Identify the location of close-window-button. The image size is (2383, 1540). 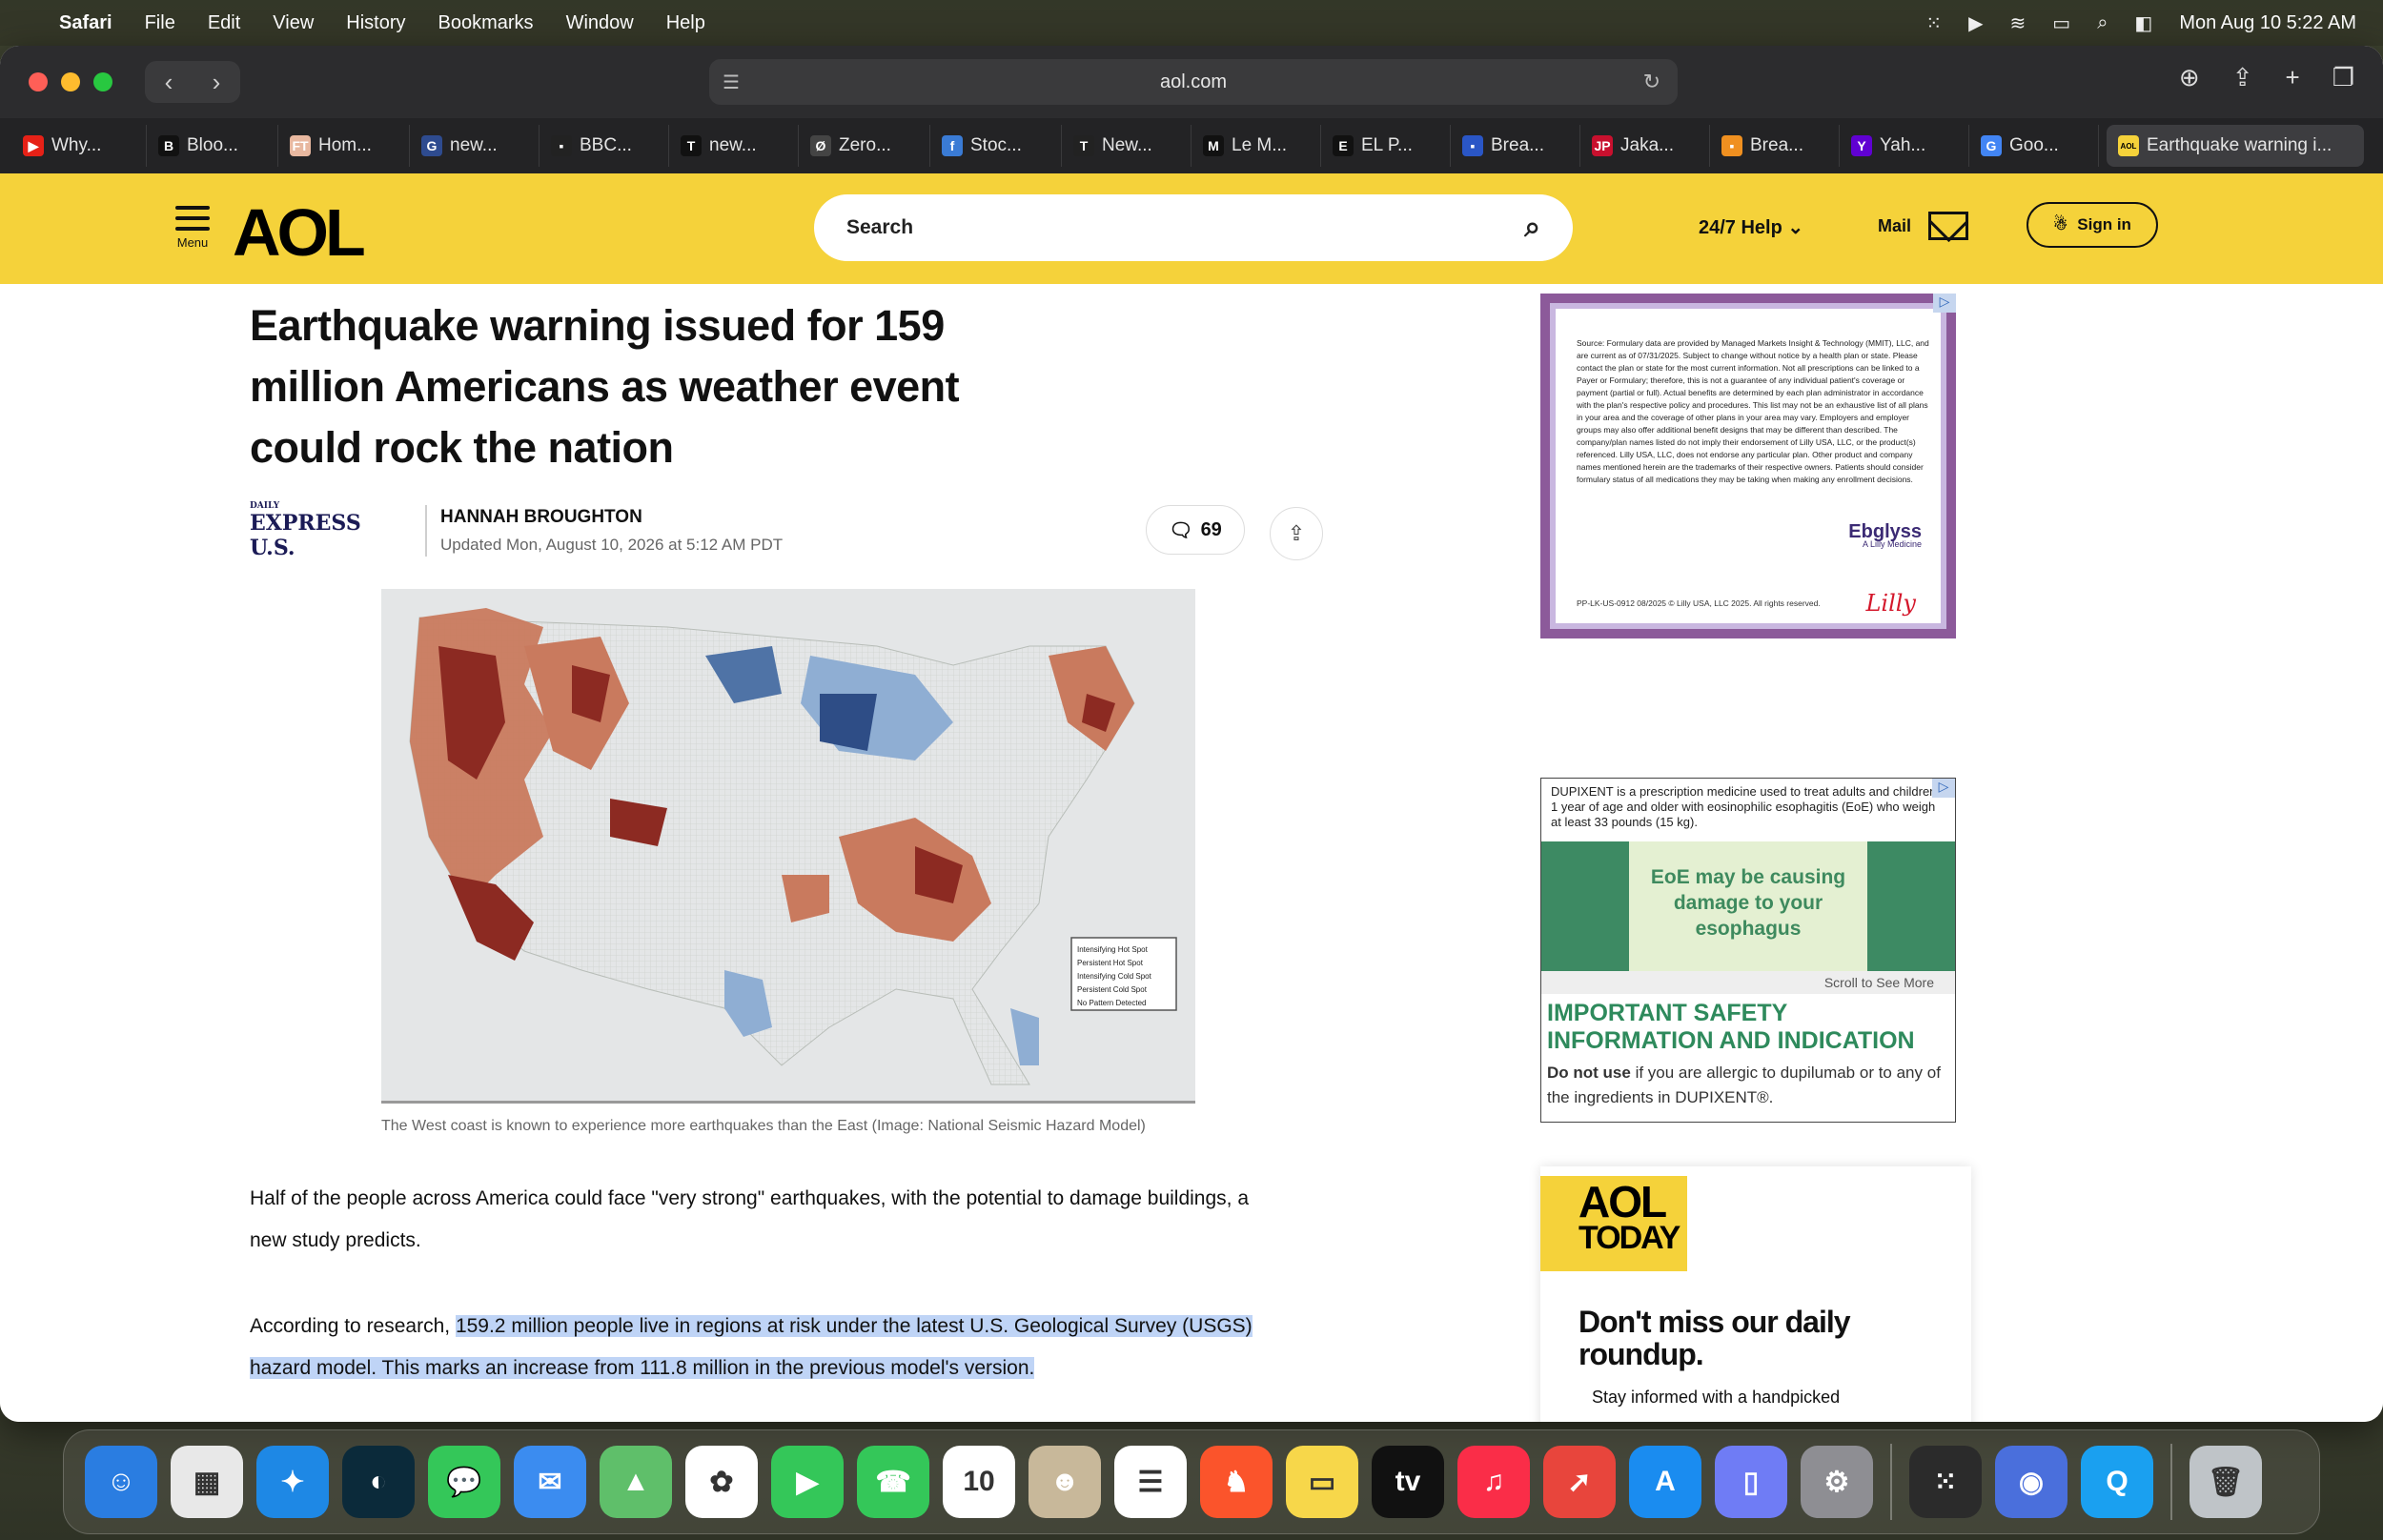
(39, 81).